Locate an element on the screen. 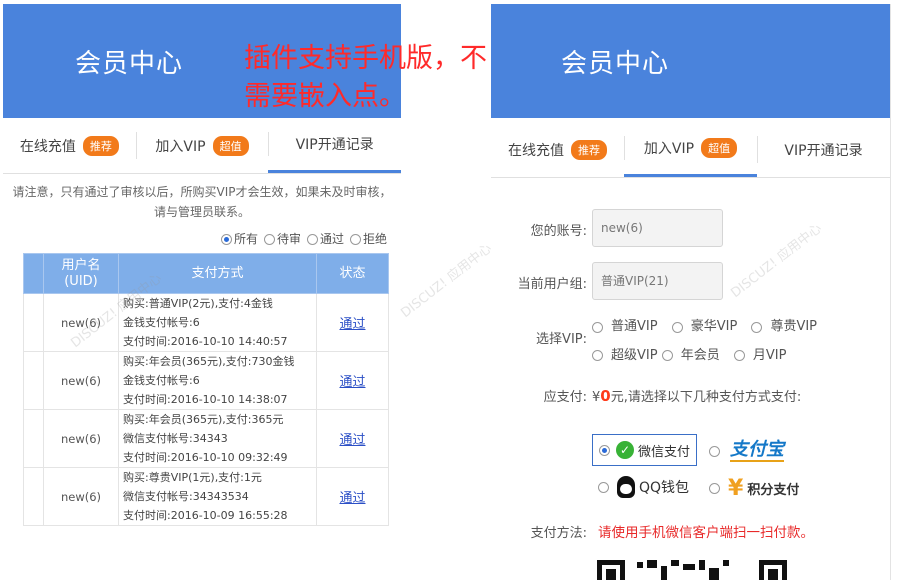  header-status: 状态 is located at coordinates (352, 273).